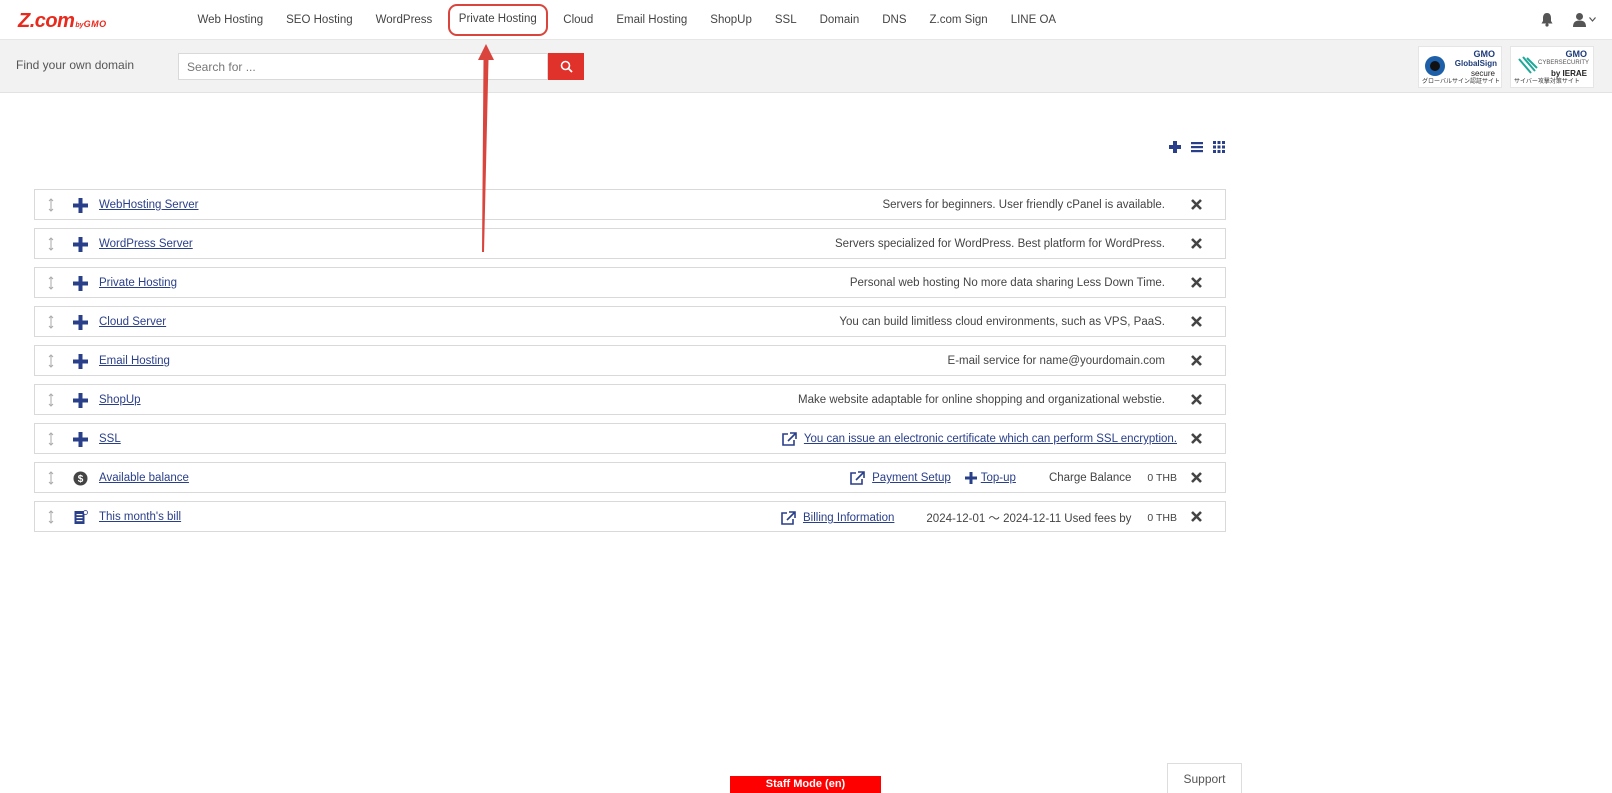 This screenshot has height=793, width=1612. I want to click on row-title-link: Available balance, so click(144, 478).